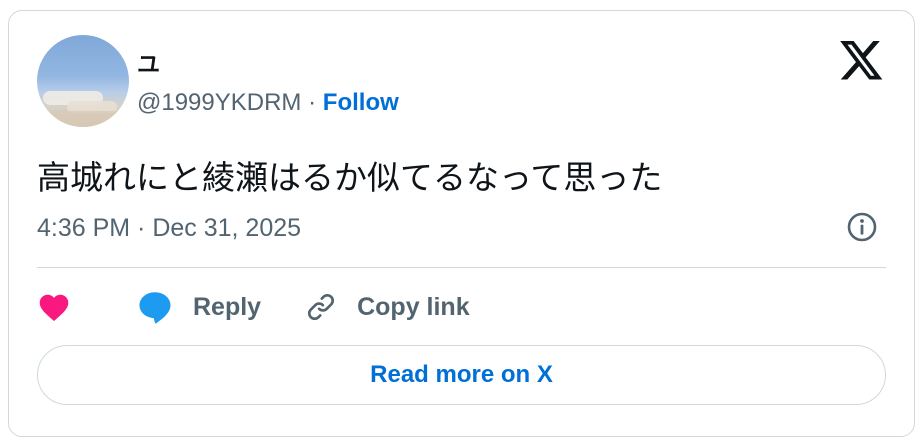  I want to click on follow-button: Follow, so click(361, 102).